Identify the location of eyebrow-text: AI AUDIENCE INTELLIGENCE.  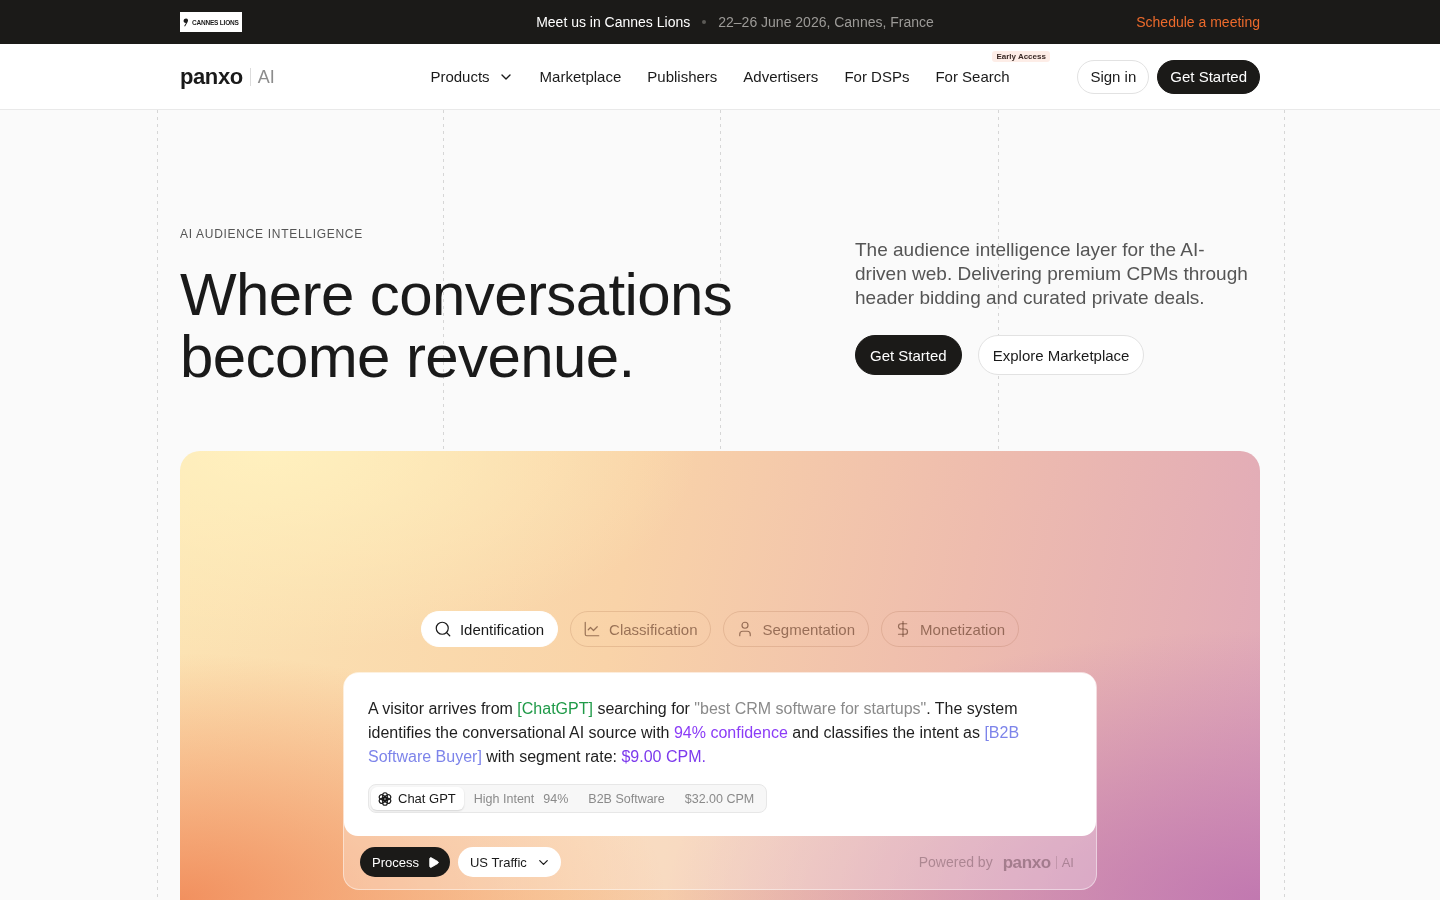
(271, 234).